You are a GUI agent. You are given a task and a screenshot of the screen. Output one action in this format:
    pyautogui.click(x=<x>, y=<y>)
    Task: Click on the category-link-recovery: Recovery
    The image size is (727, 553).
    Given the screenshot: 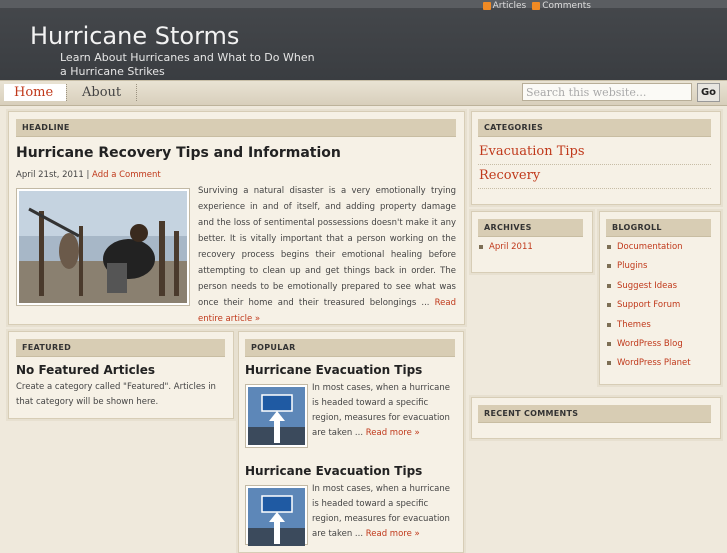 What is the action you would take?
    pyautogui.click(x=509, y=175)
    